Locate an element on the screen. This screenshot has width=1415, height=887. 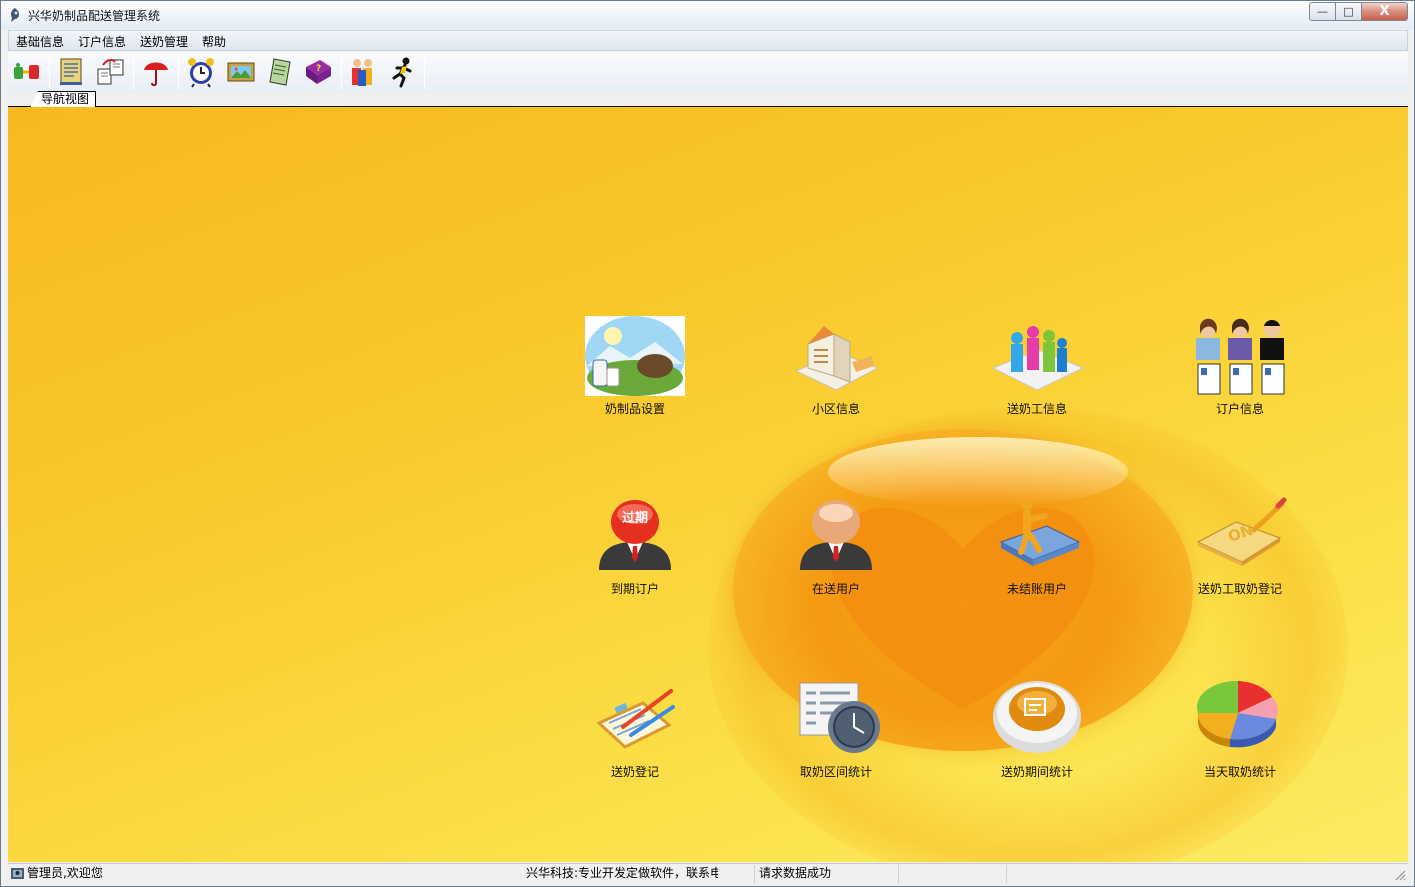
nav-label: 送奶登记 is located at coordinates (634, 772).